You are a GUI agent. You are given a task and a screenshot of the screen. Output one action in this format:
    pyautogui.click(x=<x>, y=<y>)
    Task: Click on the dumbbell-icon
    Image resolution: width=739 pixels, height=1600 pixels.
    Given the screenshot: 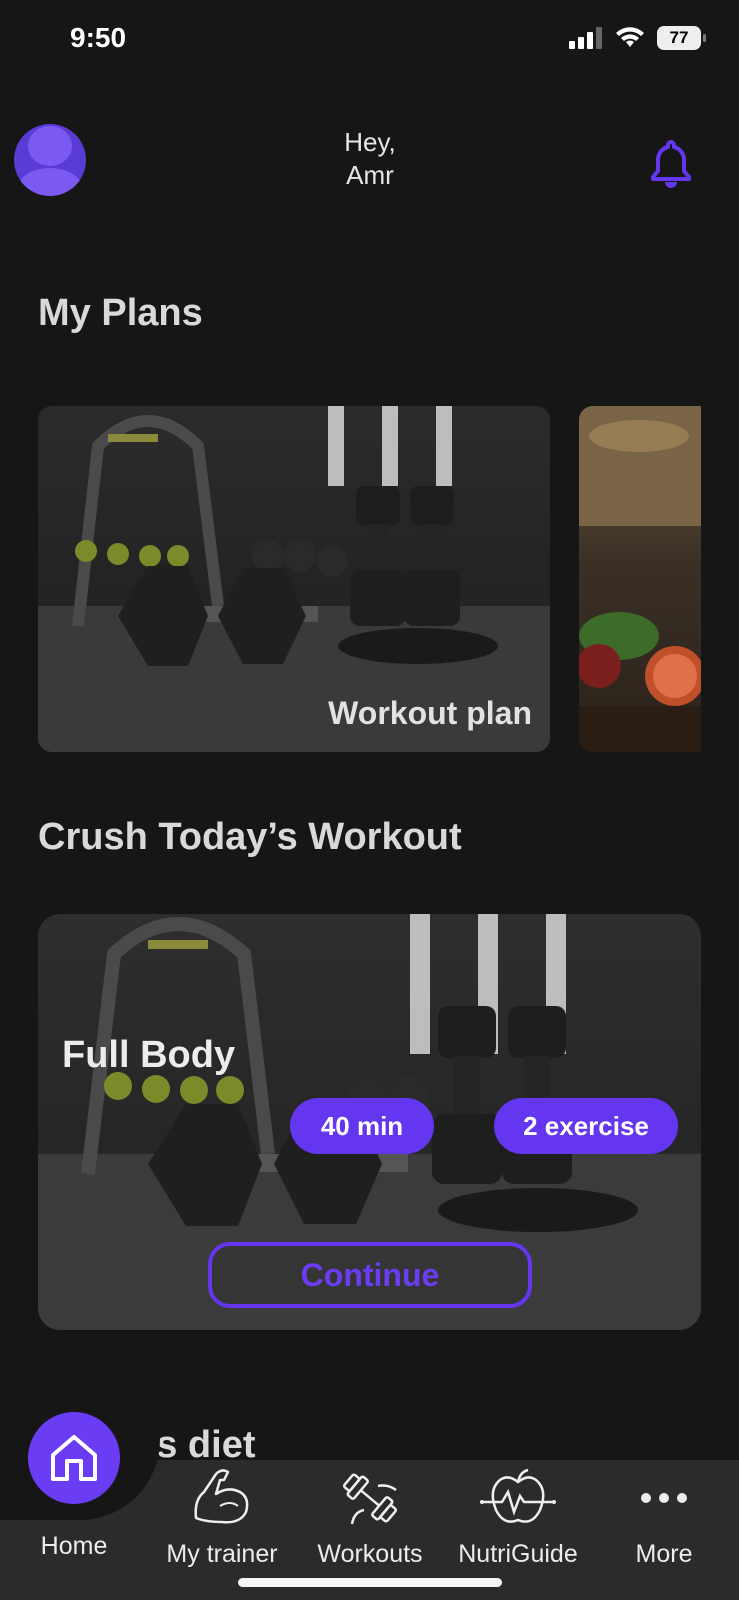 What is the action you would take?
    pyautogui.click(x=370, y=1499)
    